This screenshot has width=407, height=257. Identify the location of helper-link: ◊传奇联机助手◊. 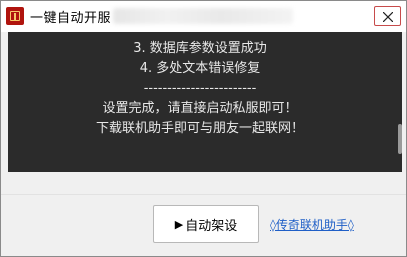
(312, 224).